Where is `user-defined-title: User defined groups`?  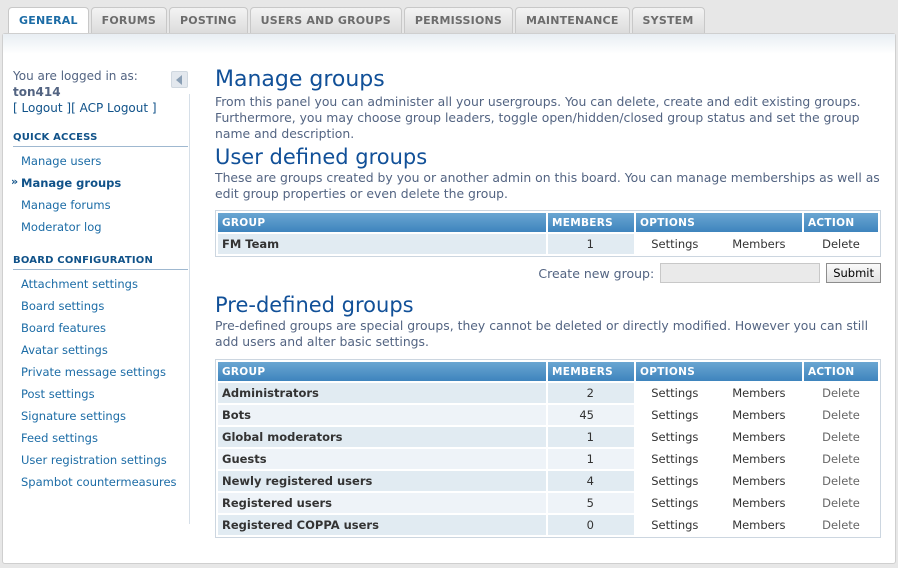
user-defined-title: User defined groups is located at coordinates (321, 157).